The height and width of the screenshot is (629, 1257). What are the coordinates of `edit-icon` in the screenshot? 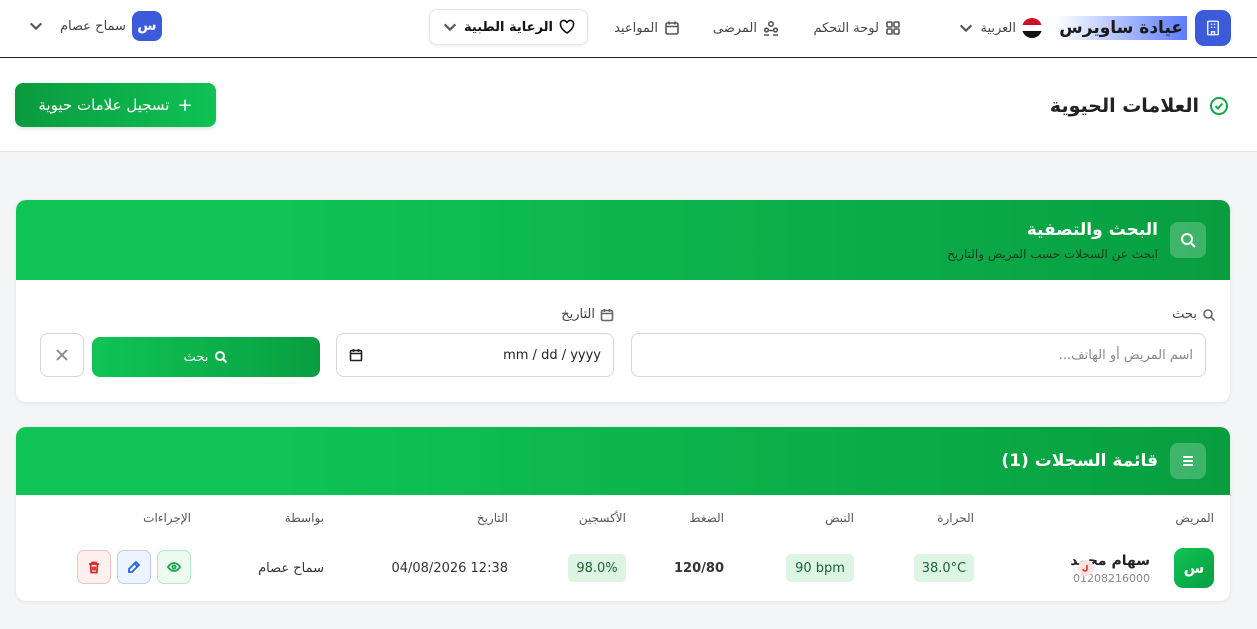 It's located at (134, 566).